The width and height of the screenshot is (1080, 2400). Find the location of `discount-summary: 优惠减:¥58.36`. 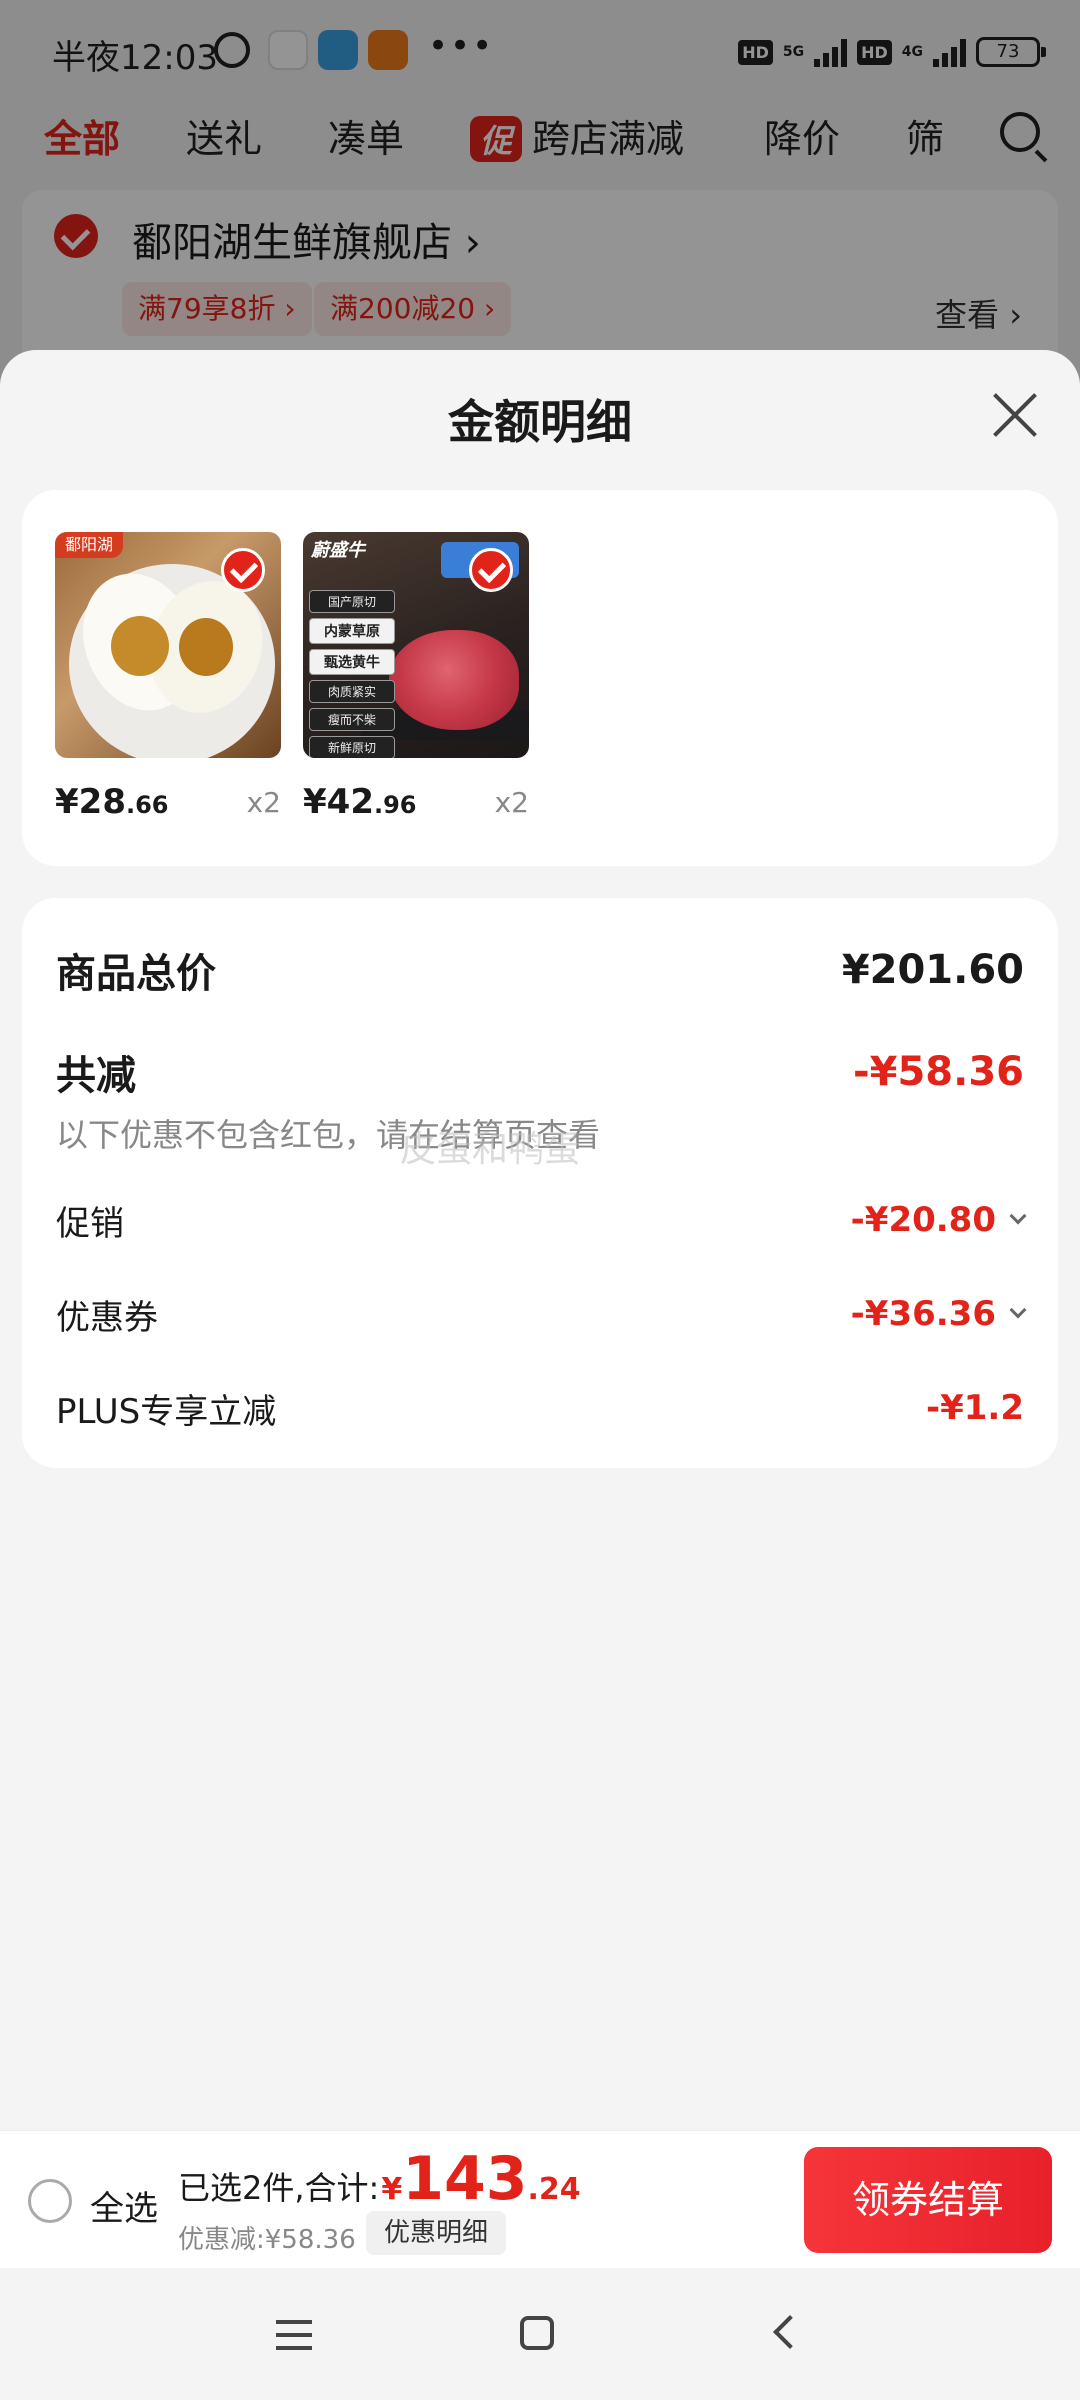

discount-summary: 优惠减:¥58.36 is located at coordinates (267, 2240).